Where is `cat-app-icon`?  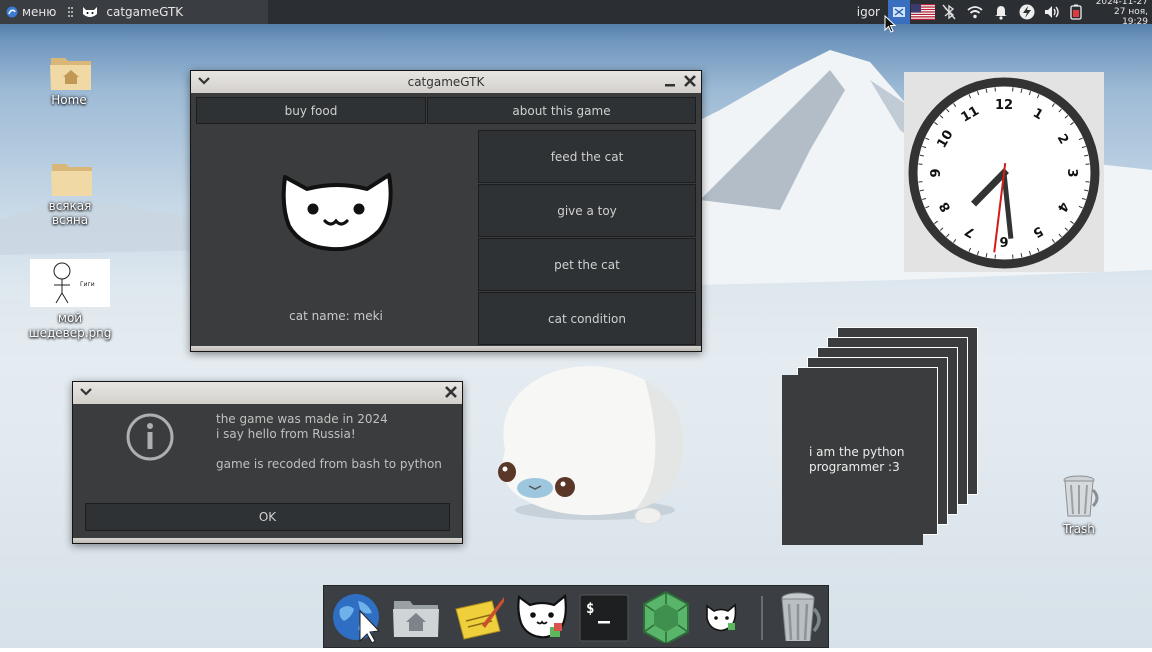
cat-app-icon is located at coordinates (90, 12).